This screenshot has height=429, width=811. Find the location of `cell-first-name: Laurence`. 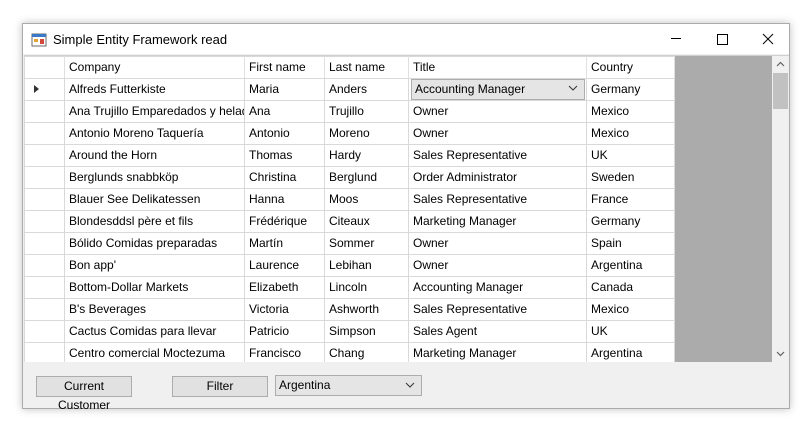

cell-first-name: Laurence is located at coordinates (284, 265).